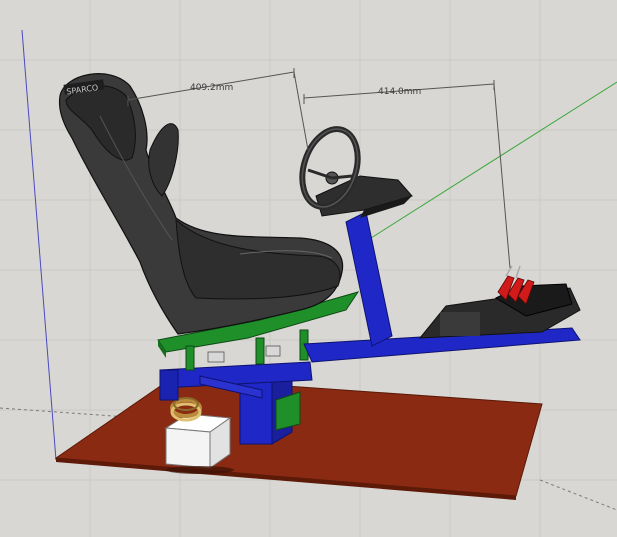 This screenshot has width=617, height=537. What do you see at coordinates (399, 92) in the screenshot?
I see `dimension-label-2: 414.0mm` at bounding box center [399, 92].